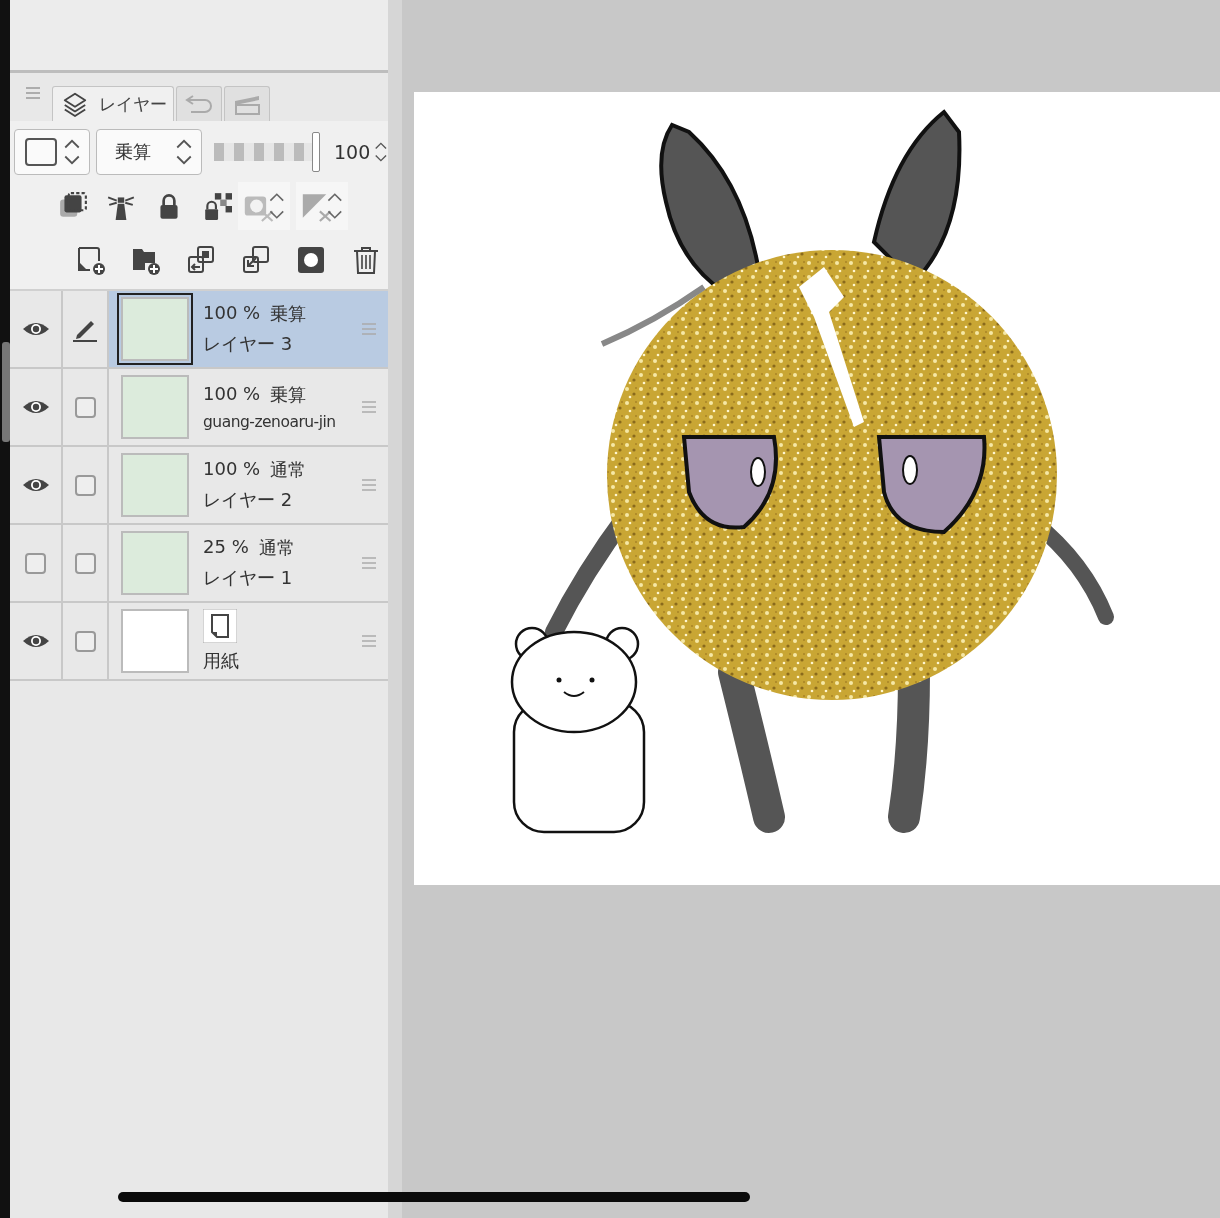  What do you see at coordinates (352, 152) in the screenshot?
I see `opacity-value: 100` at bounding box center [352, 152].